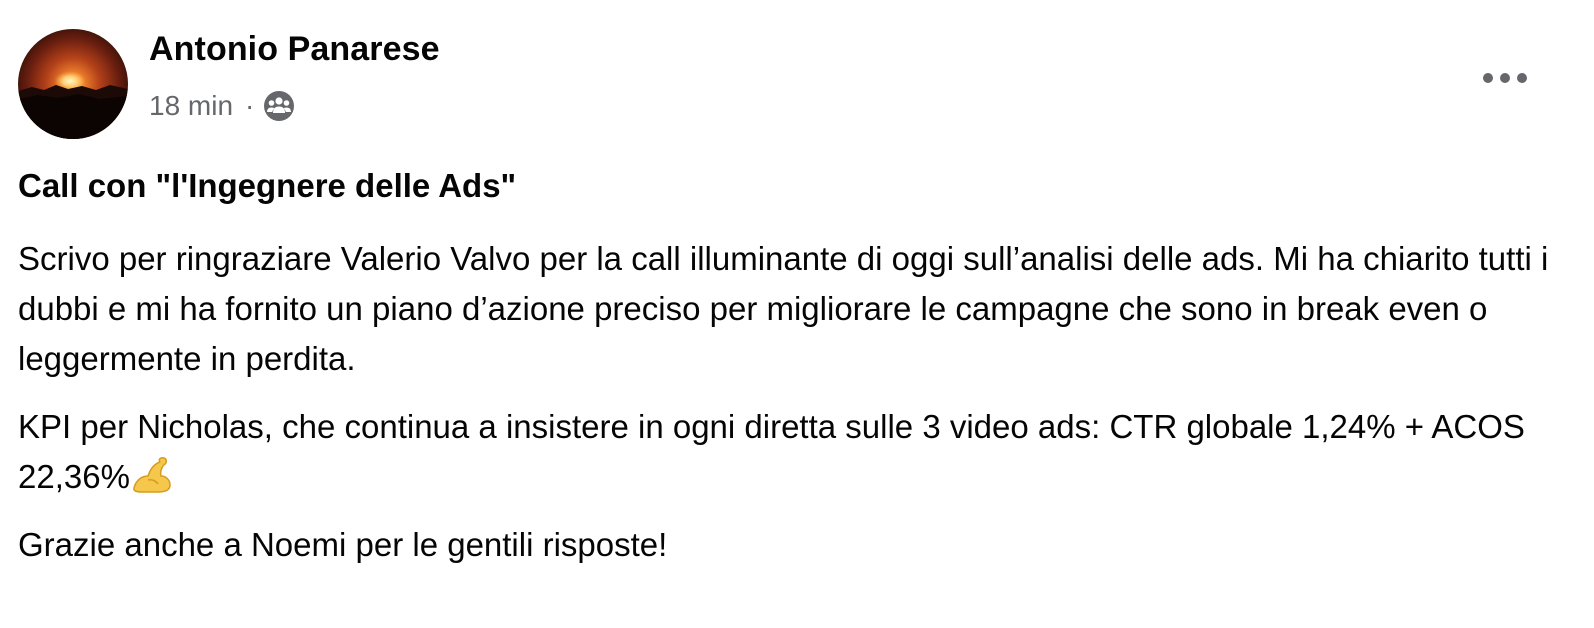 The image size is (1594, 628). What do you see at coordinates (294, 49) in the screenshot?
I see `author-name: Antonio Panarese` at bounding box center [294, 49].